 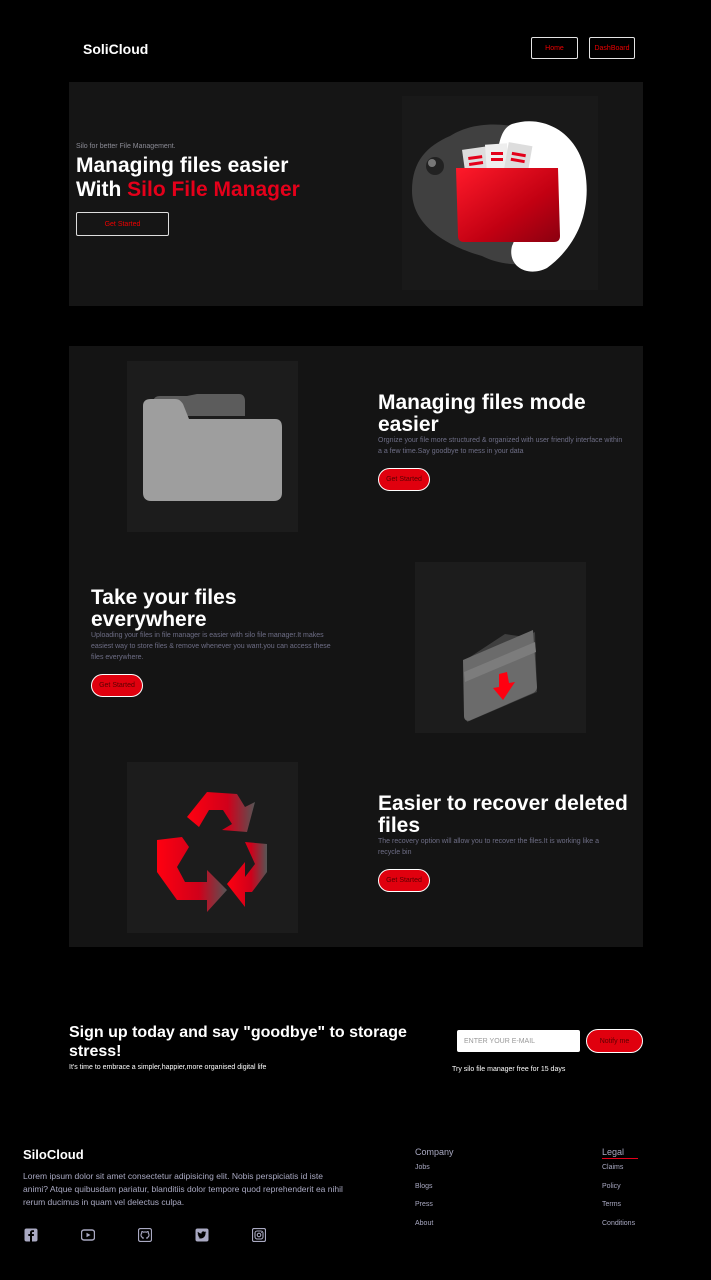 What do you see at coordinates (182, 165) in the screenshot?
I see `hero-title-line1: Managing files easier` at bounding box center [182, 165].